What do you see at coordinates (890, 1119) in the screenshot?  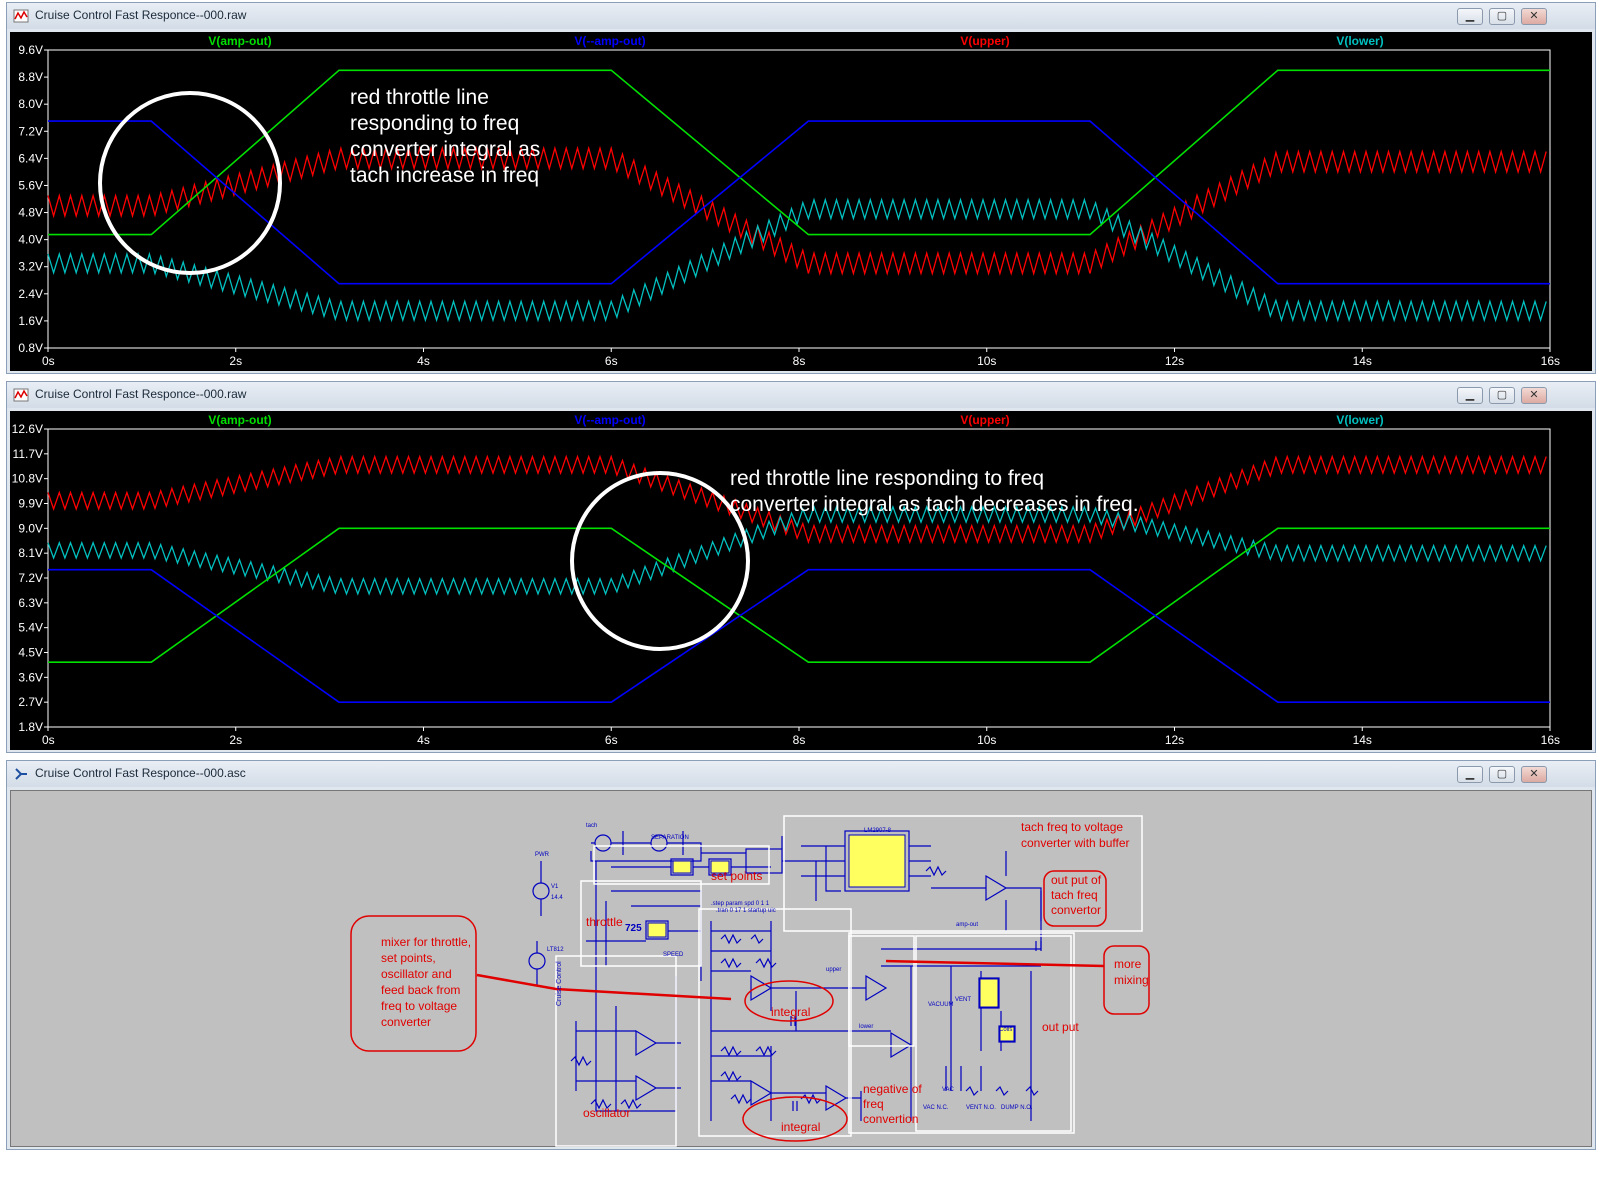 I see `note-negative-3: convertion` at bounding box center [890, 1119].